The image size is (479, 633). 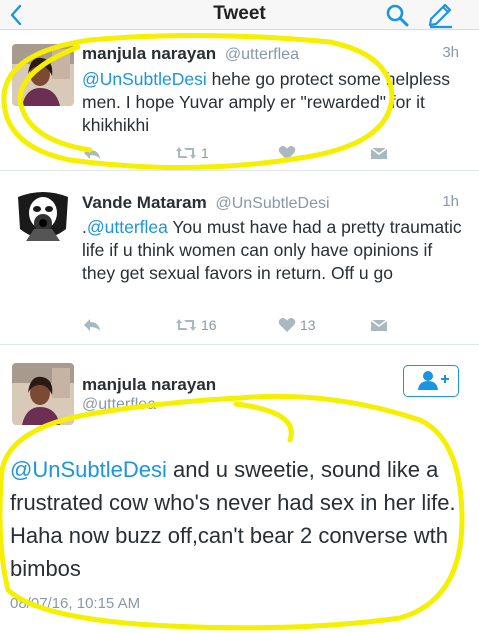 I want to click on tweet-header: Vande Mataram @UnSubtleDesi 1h, so click(x=270, y=204).